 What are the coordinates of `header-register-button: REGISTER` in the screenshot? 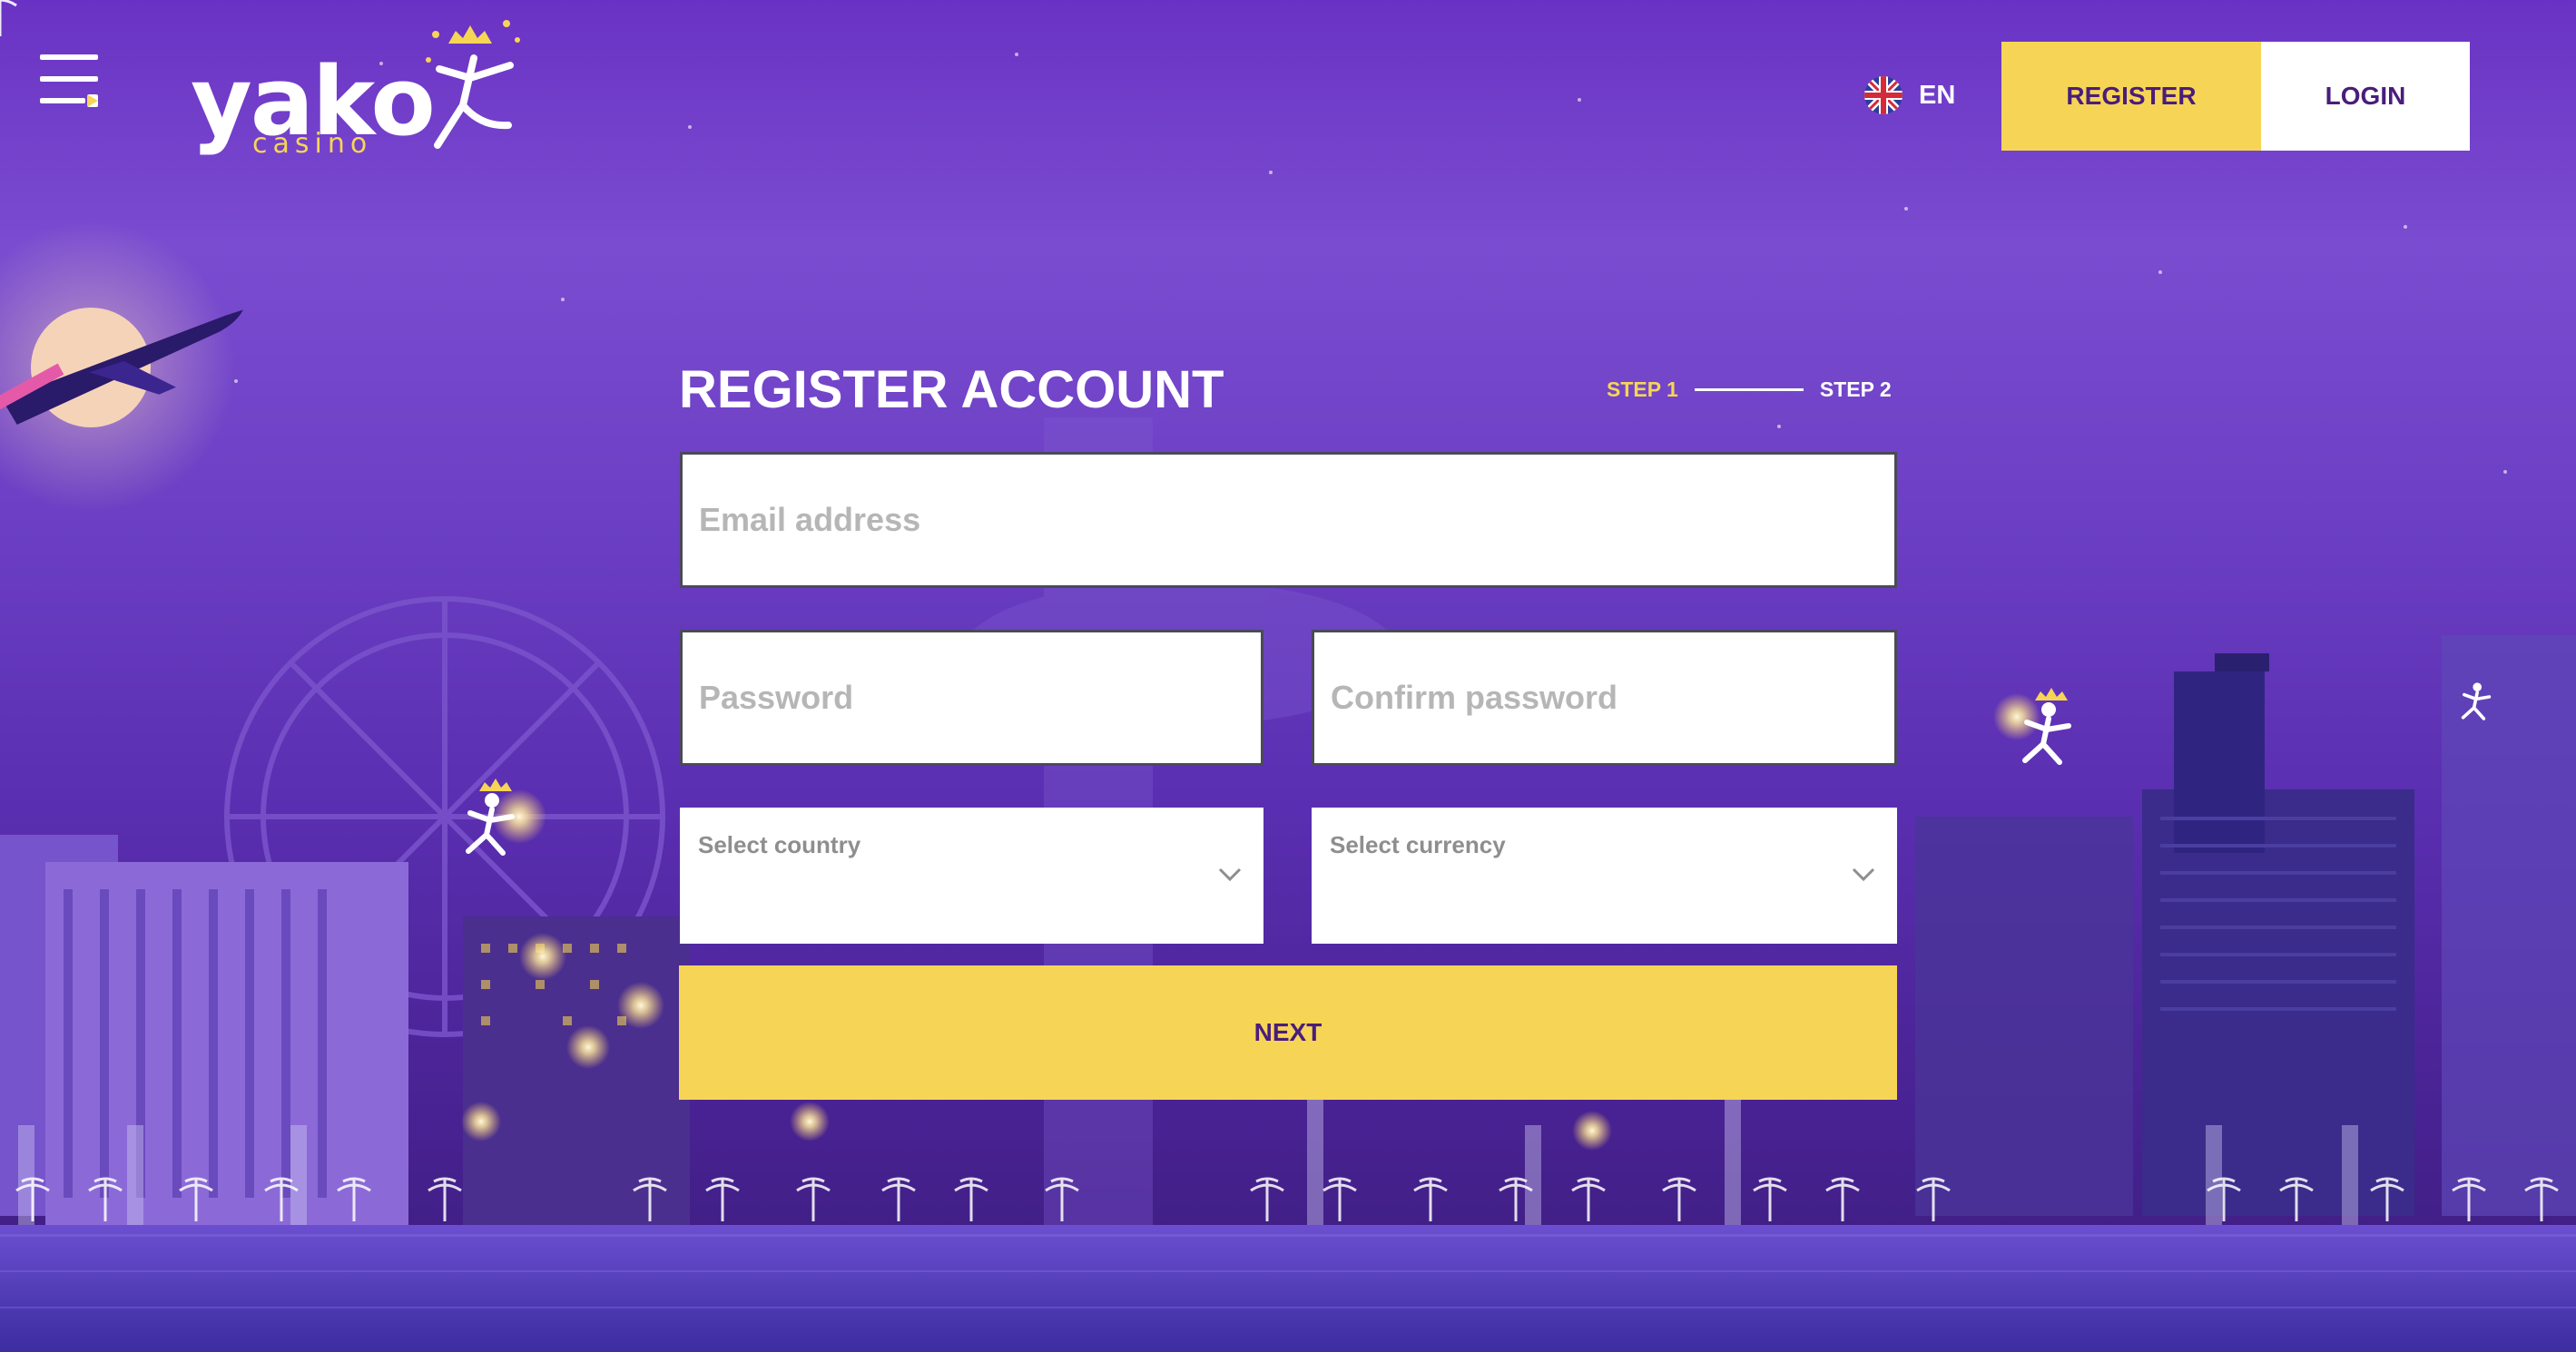 It's located at (2131, 96).